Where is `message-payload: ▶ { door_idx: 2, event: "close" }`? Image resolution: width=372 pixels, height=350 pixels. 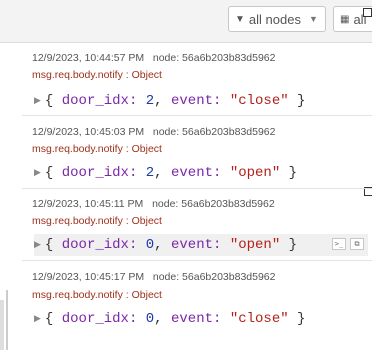 message-payload: ▶ { door_idx: 2, event: "close" } is located at coordinates (201, 101).